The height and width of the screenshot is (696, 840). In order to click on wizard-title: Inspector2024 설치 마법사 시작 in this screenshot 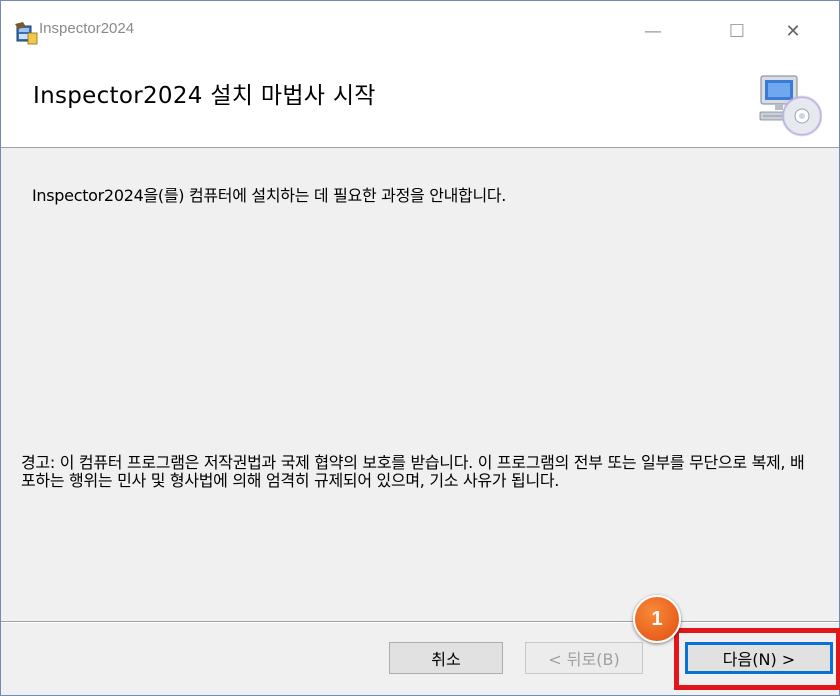, I will do `click(204, 96)`.